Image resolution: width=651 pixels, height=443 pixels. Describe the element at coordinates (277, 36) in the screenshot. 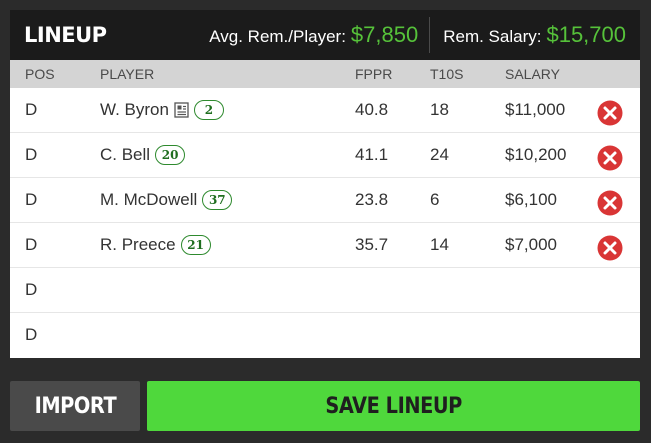

I see `avg-remaining-label: Avg. Rem./Player:` at that location.